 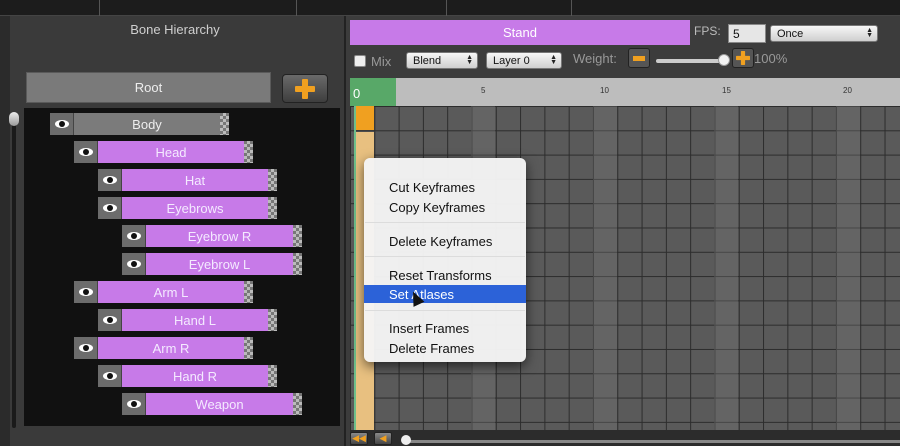 I want to click on timeline-ruler: 0 5 10 15 20, so click(x=625, y=92).